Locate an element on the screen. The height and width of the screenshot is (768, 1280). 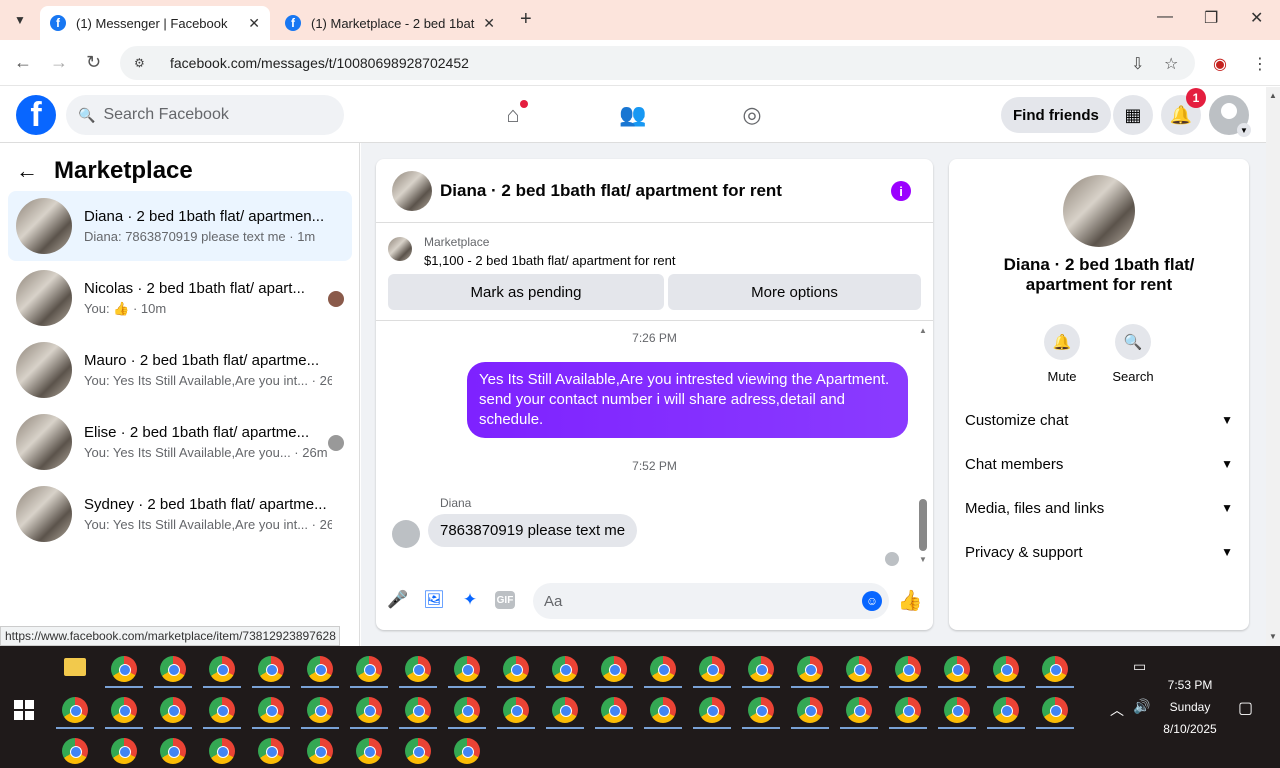
customize-chat-row: Customize chat ▼ is located at coordinates (1099, 420).